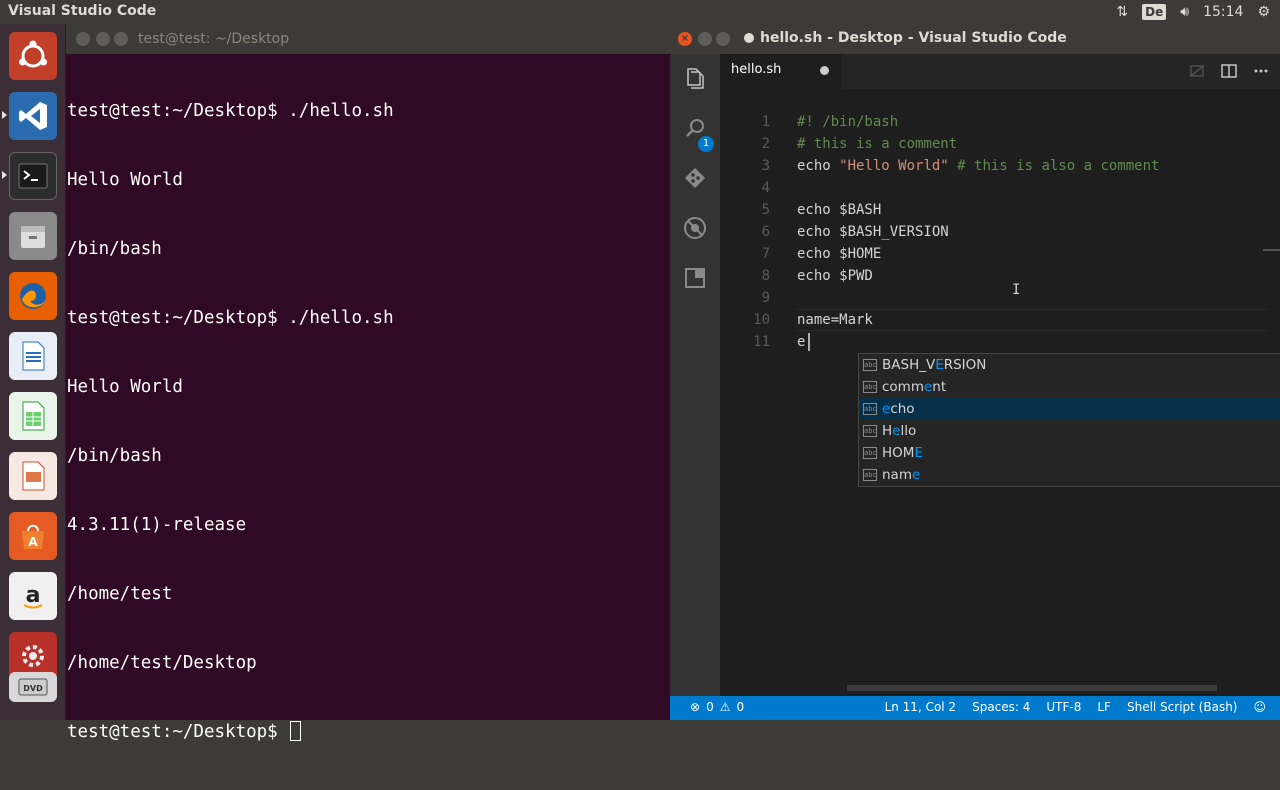  What do you see at coordinates (835, 276) in the screenshot?
I see `code-line: echo $PWD` at bounding box center [835, 276].